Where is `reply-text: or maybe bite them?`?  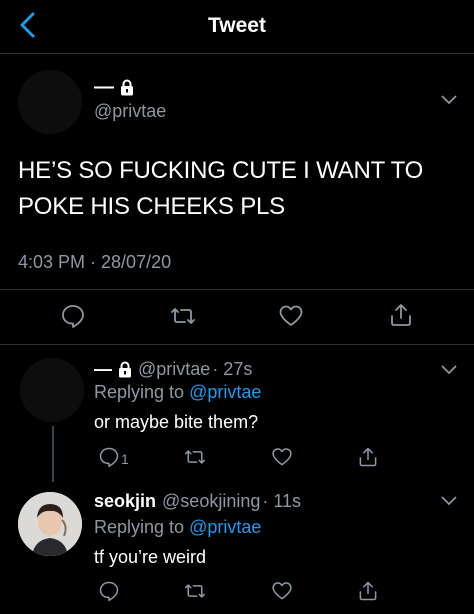 reply-text: or maybe bite them? is located at coordinates (176, 422).